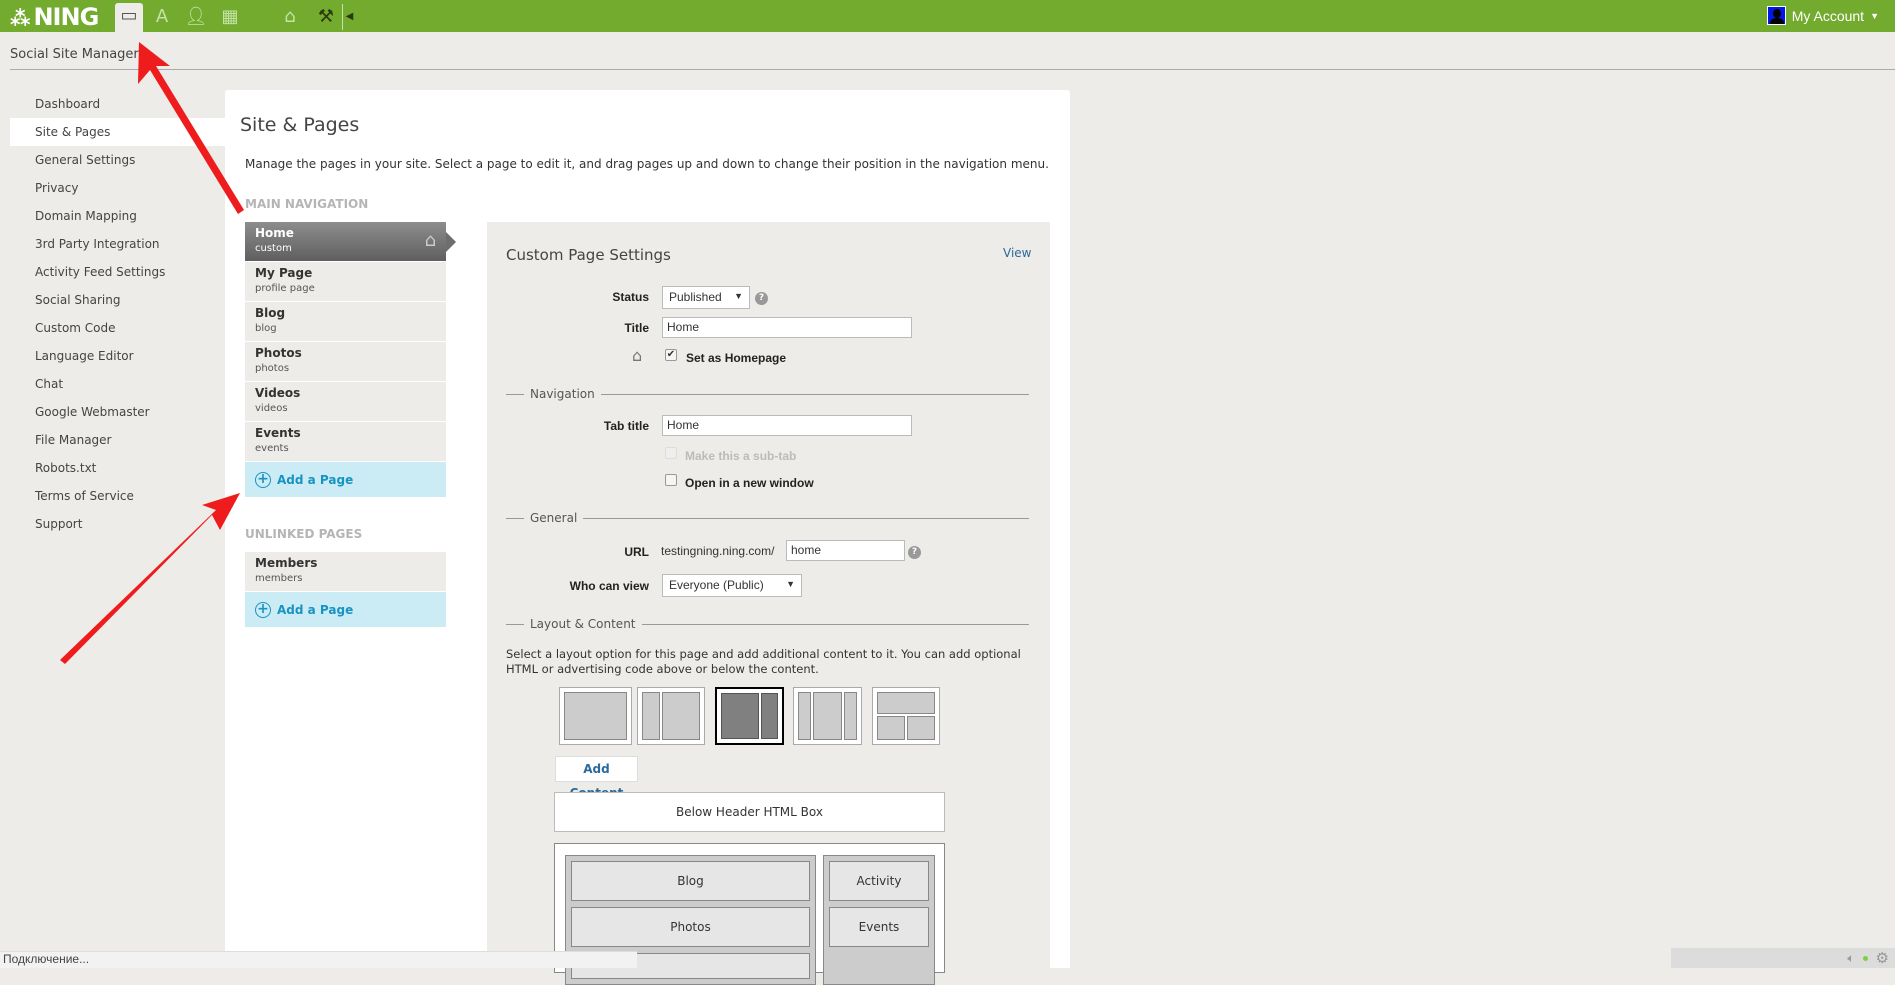 This screenshot has height=985, width=1895. I want to click on annotation-arrows, so click(152, 353).